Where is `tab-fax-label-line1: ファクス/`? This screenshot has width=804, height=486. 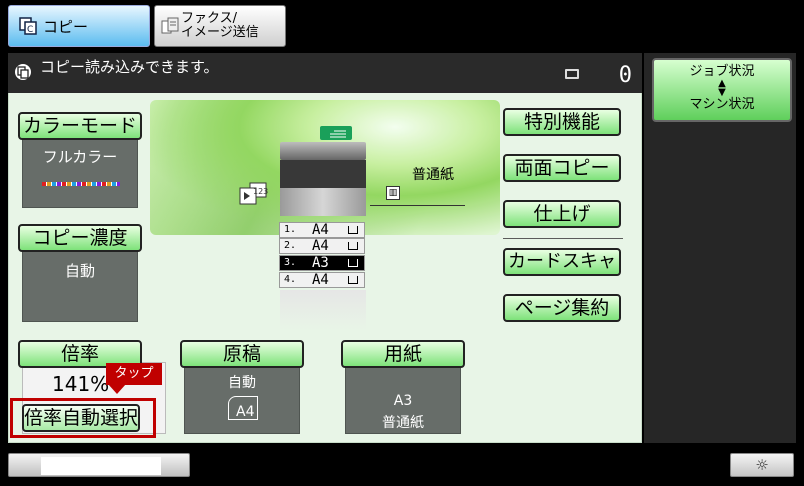 tab-fax-label-line1: ファクス/ is located at coordinates (209, 18).